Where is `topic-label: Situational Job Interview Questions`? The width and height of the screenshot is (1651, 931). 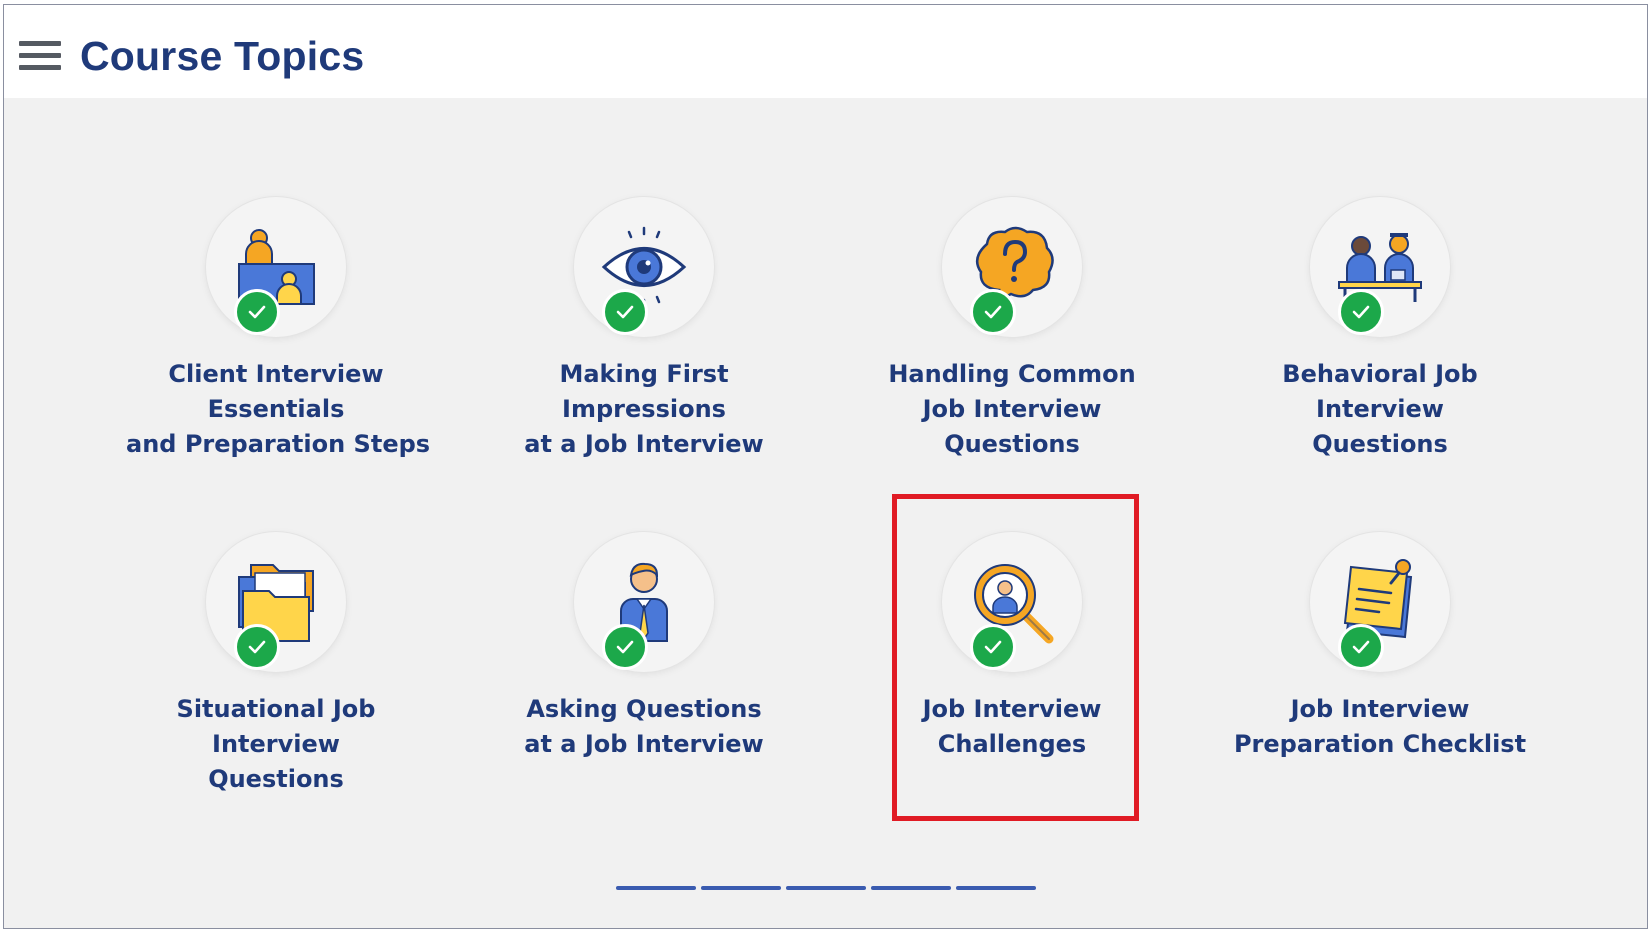
topic-label: Situational Job Interview Questions is located at coordinates (276, 744).